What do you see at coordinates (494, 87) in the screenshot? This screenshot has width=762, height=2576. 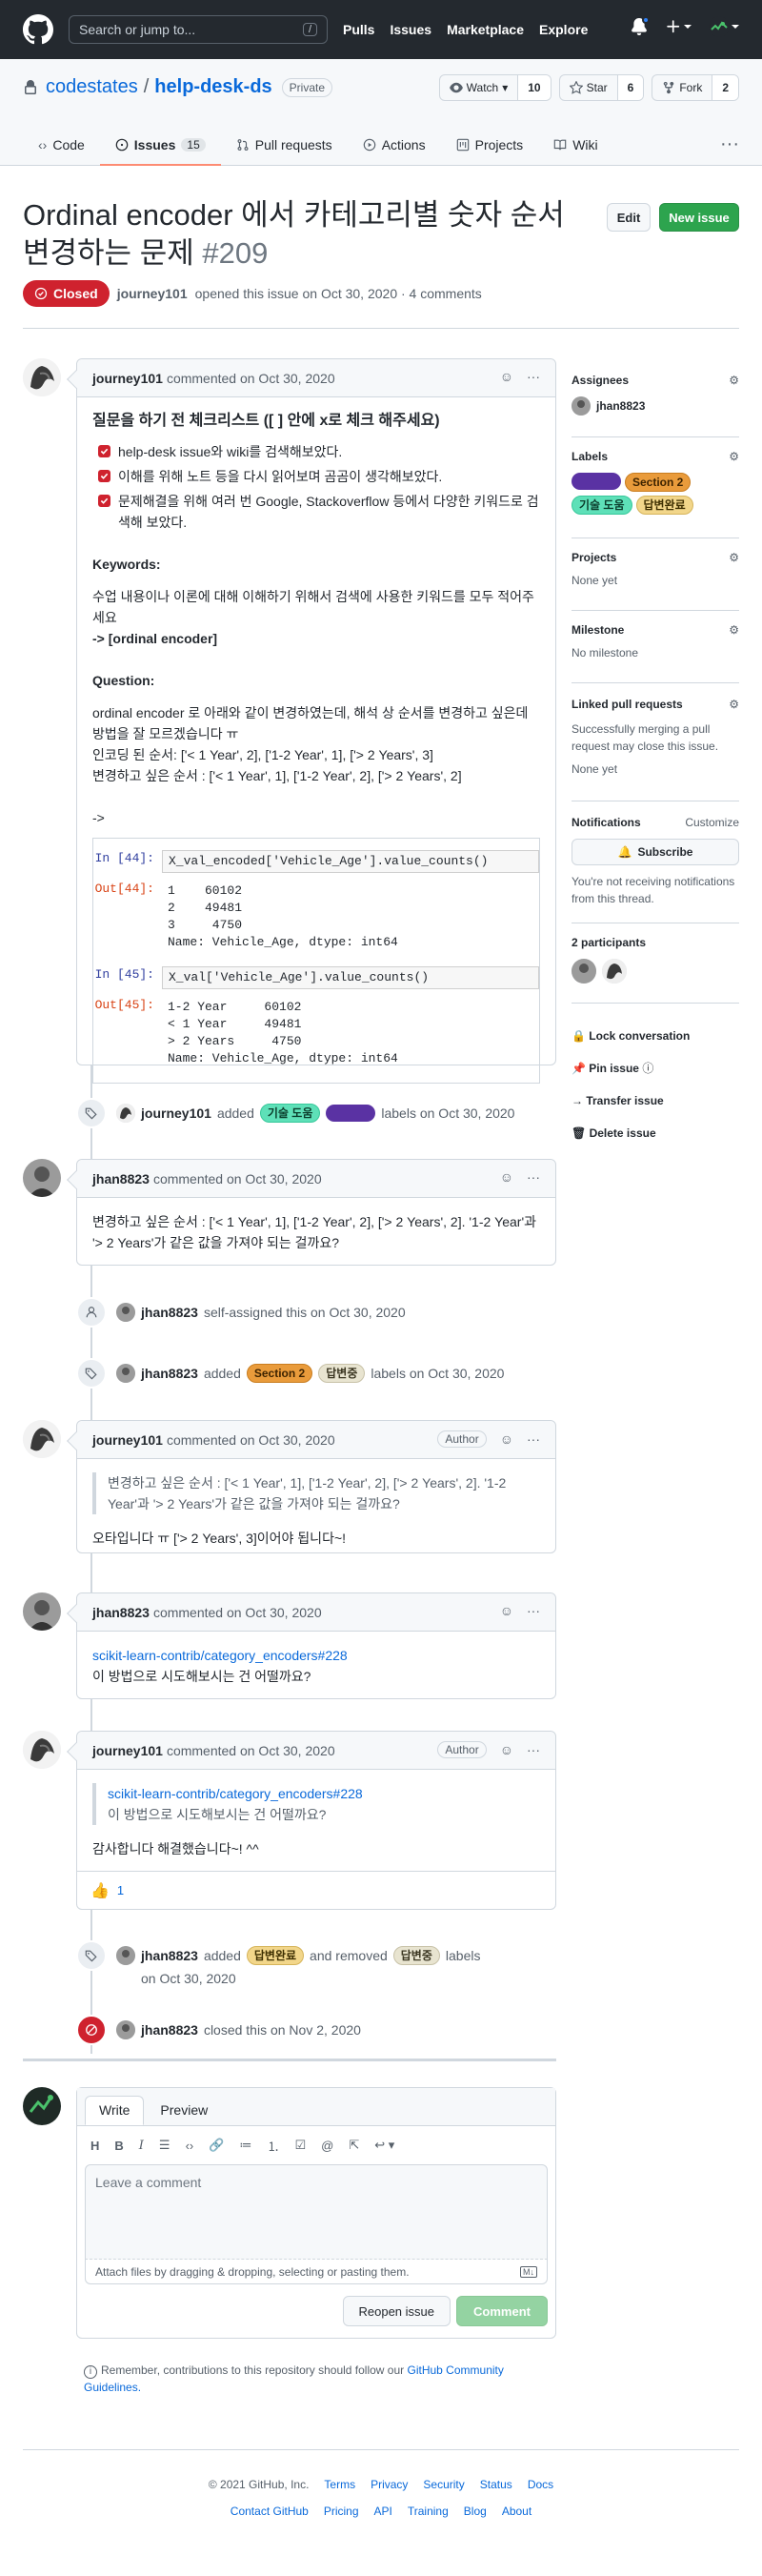 I see `watch-button: Watch ▾ 10` at bounding box center [494, 87].